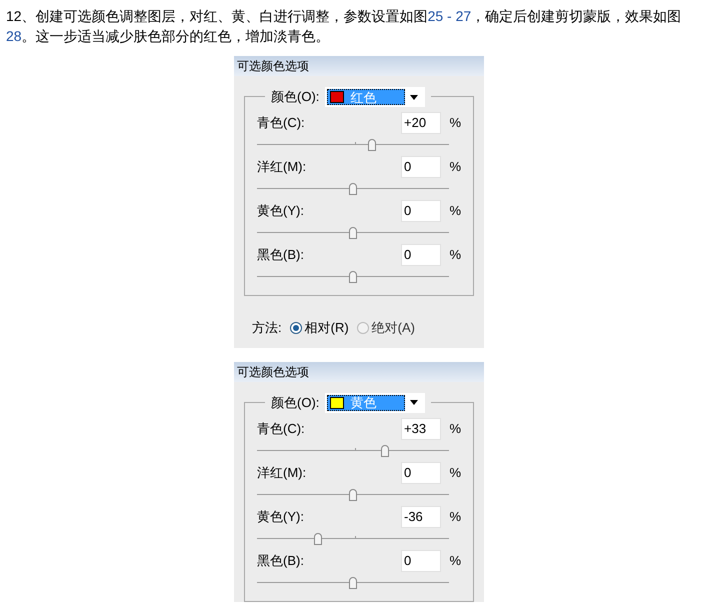 The height and width of the screenshot is (605, 718). What do you see at coordinates (363, 97) in the screenshot?
I see `color-value: 红色` at bounding box center [363, 97].